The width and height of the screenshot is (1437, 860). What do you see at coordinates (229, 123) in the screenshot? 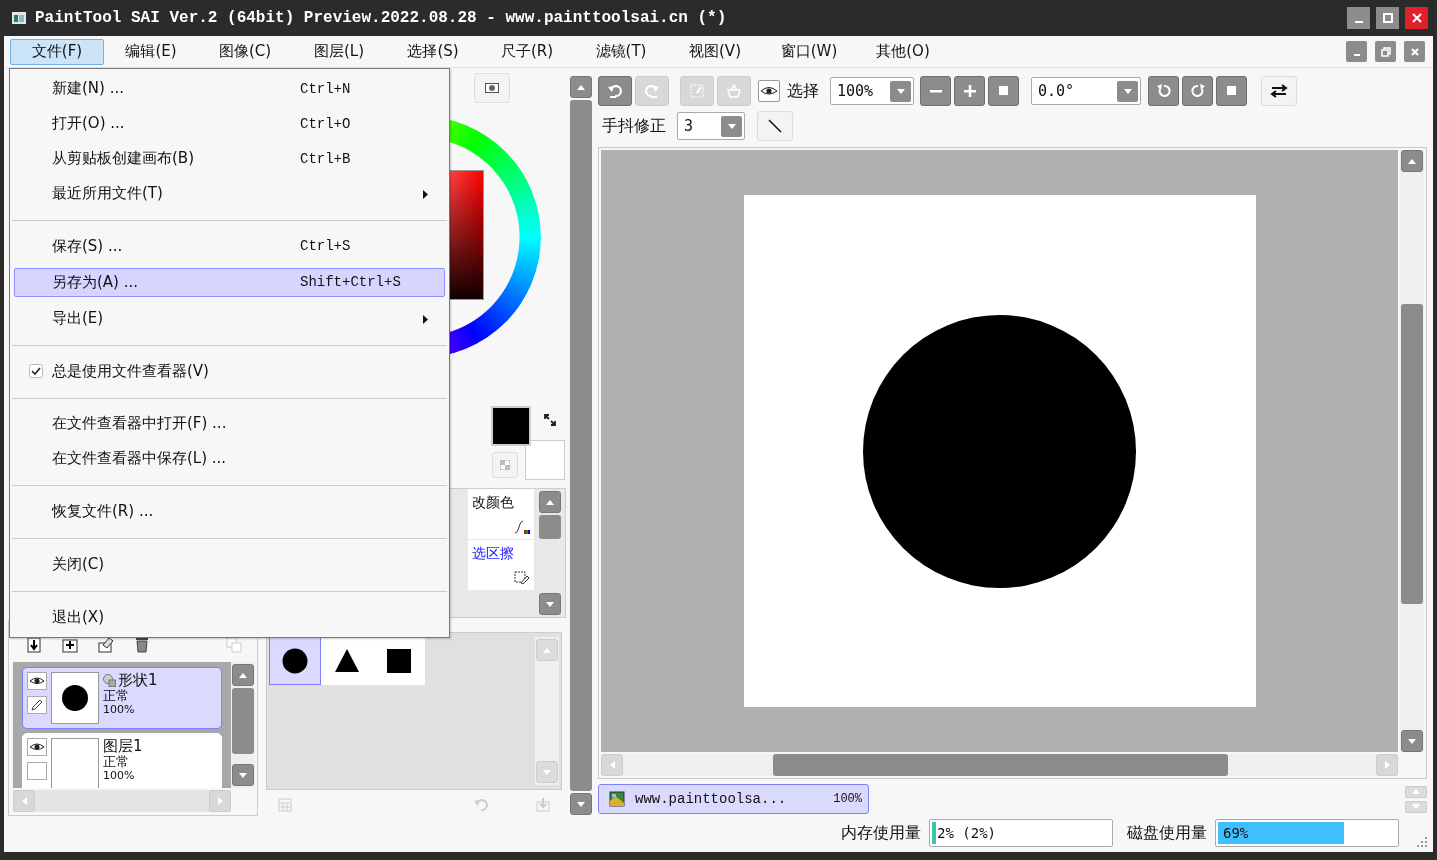
I see `menu-entry: 打开(O) ... Ctrl+O` at bounding box center [229, 123].